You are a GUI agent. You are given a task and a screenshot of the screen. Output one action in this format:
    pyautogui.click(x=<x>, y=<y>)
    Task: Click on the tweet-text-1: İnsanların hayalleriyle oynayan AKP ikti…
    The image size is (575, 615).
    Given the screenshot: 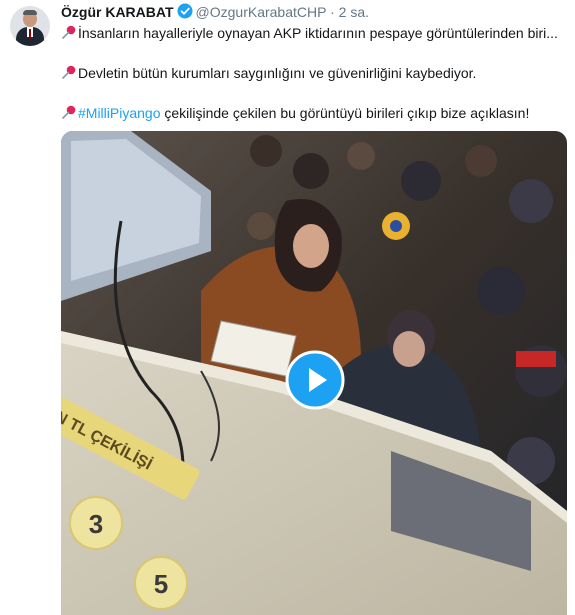 What is the action you would take?
    pyautogui.click(x=318, y=33)
    